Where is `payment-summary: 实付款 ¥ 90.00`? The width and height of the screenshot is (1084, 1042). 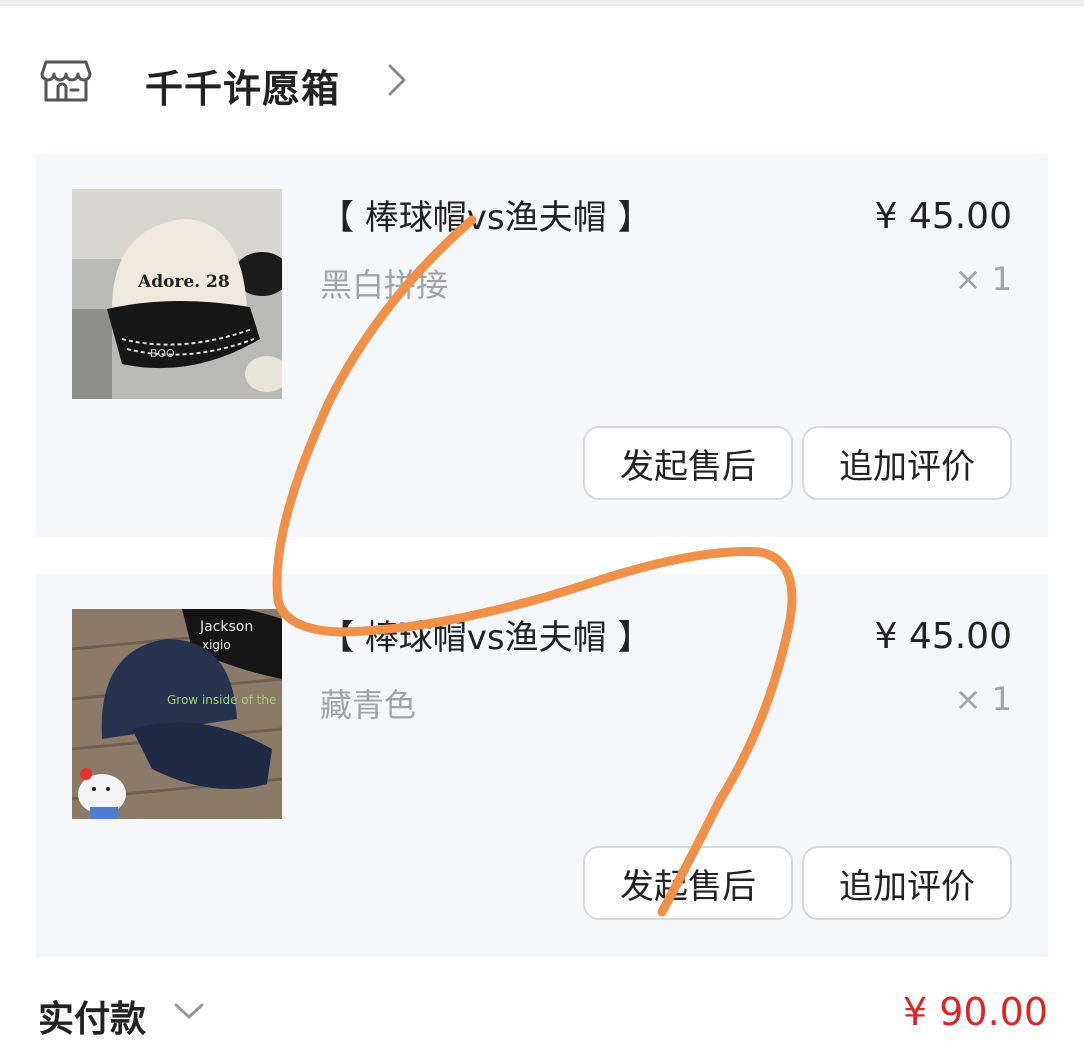 payment-summary: 实付款 ¥ 90.00 is located at coordinates (542, 1010).